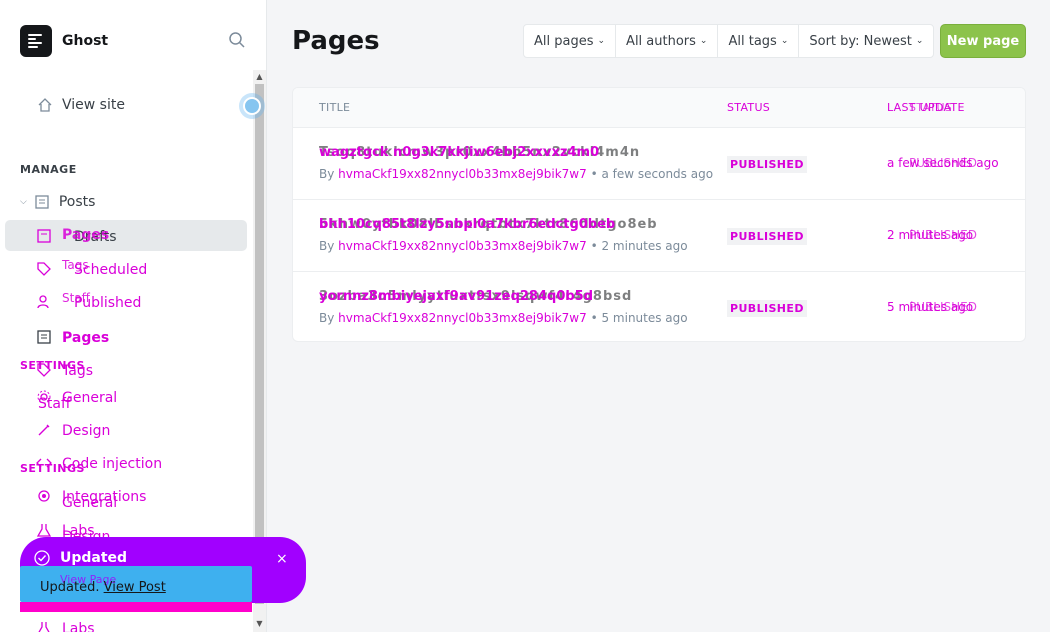 The width and height of the screenshot is (1050, 632). Describe the element at coordinates (336, 41) in the screenshot. I see `page-title: Pages` at that location.